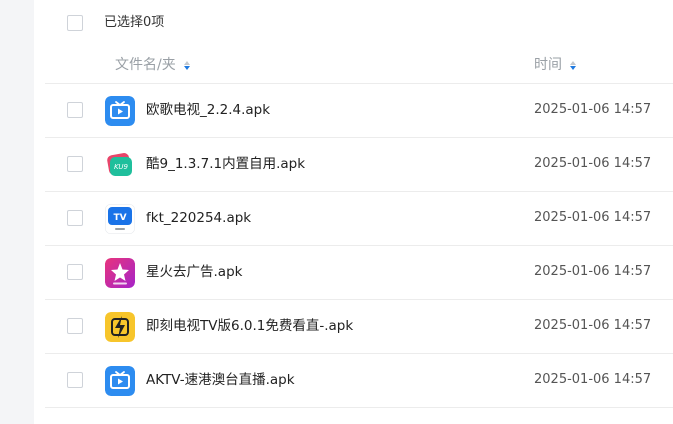 This screenshot has height=424, width=673. Describe the element at coordinates (75, 23) in the screenshot. I see `select-all-checkbox` at that location.